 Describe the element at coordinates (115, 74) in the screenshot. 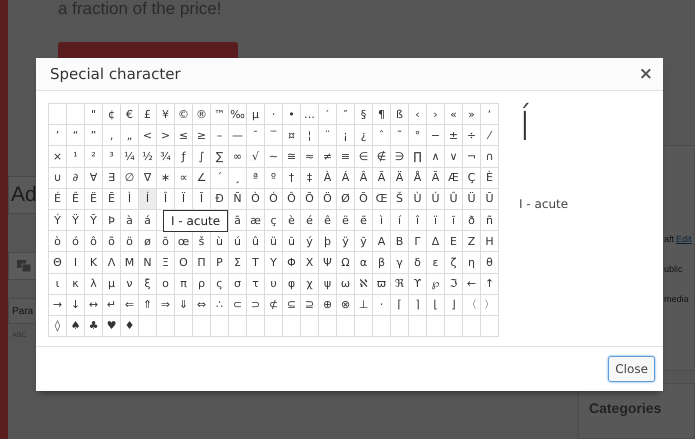

I see `dialog-title: Special character` at that location.